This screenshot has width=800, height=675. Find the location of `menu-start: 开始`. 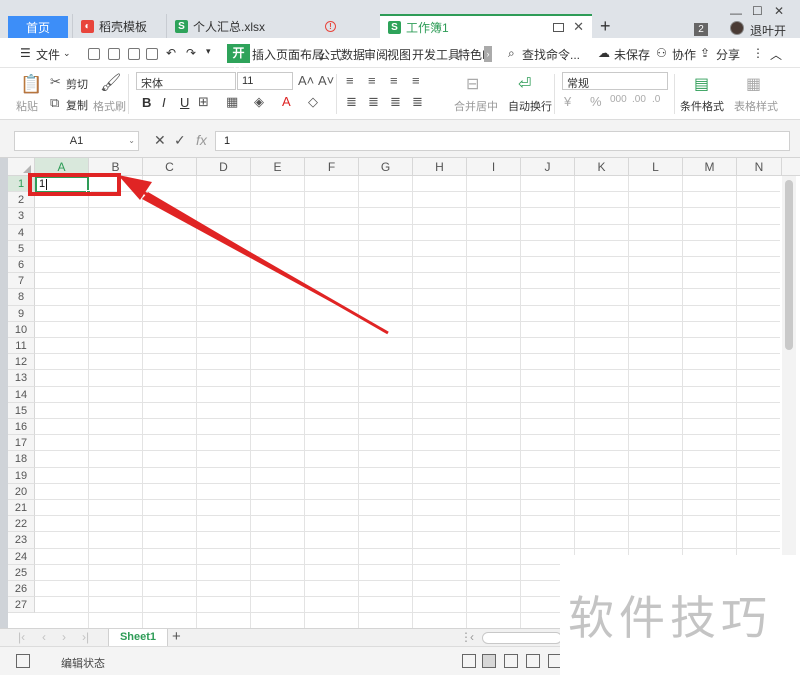

menu-start: 开始 is located at coordinates (238, 61).